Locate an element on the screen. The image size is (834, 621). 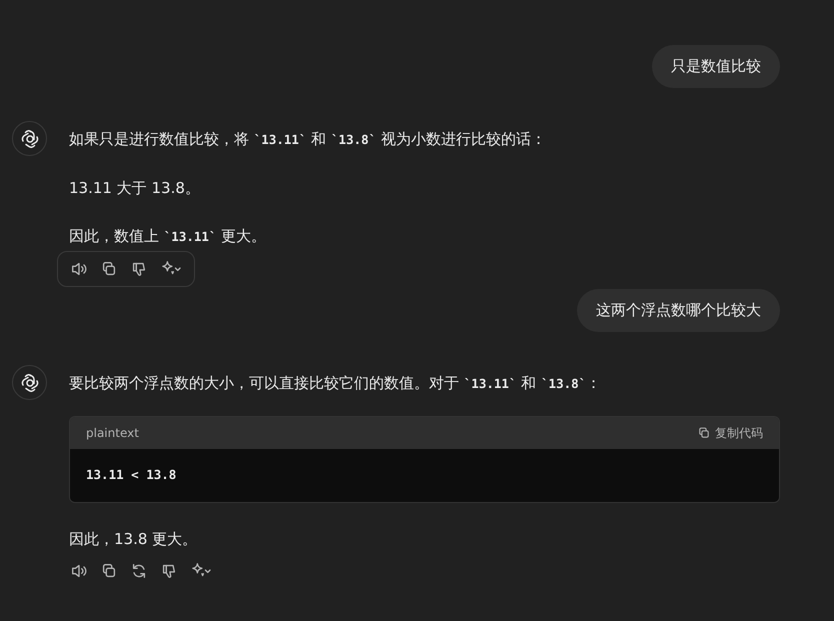
copy-code-button: 复制代码 is located at coordinates (730, 433).